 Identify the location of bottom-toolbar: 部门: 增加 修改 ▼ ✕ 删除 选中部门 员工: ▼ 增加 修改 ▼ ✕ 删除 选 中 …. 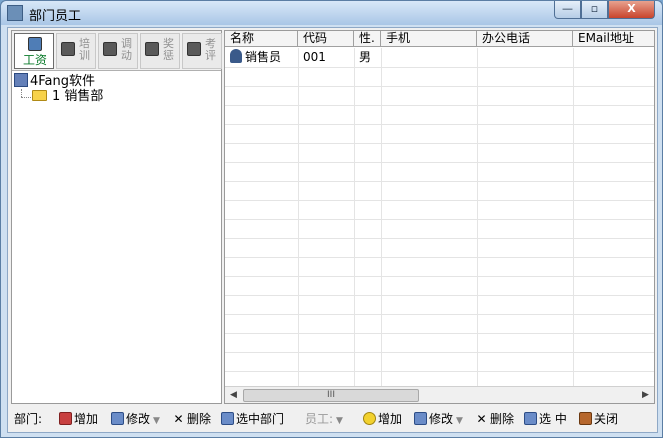
(332, 419).